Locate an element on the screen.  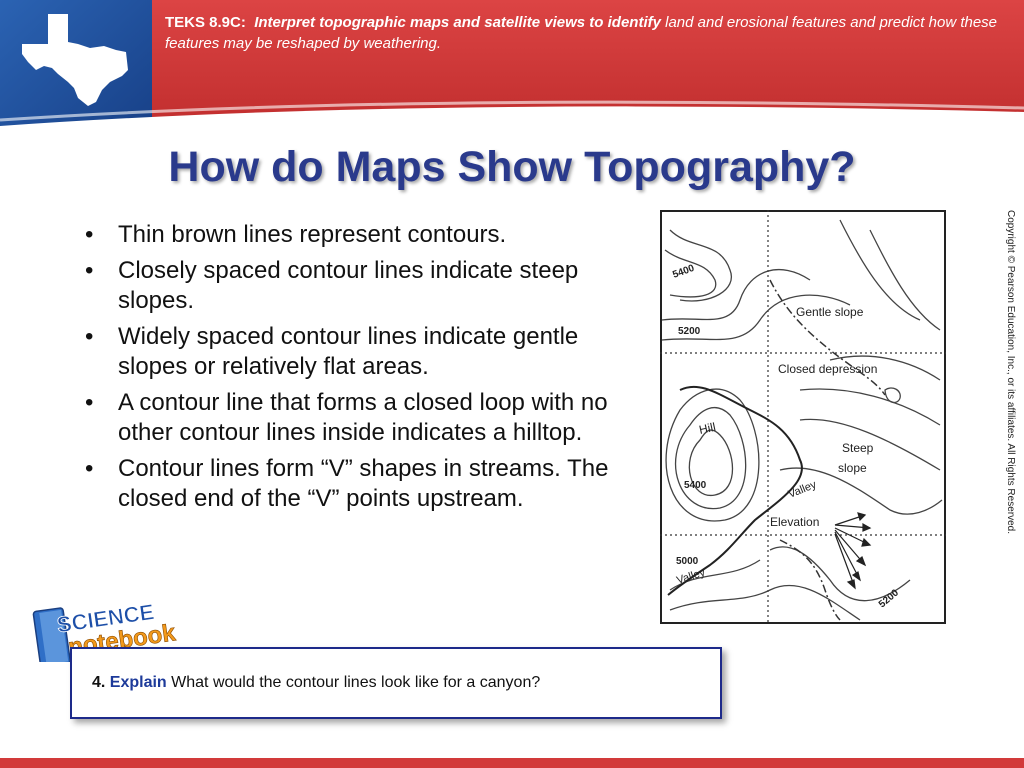
elevation-label: 5000 is located at coordinates (687, 561).